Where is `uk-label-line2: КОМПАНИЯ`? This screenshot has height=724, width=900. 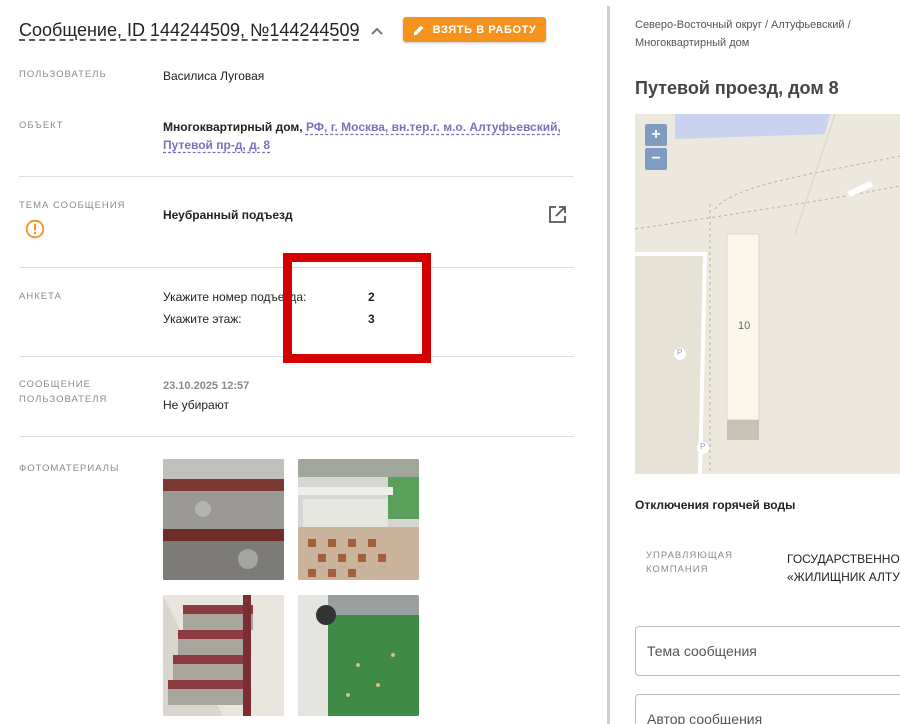 uk-label-line2: КОМПАНИЯ is located at coordinates (677, 569).